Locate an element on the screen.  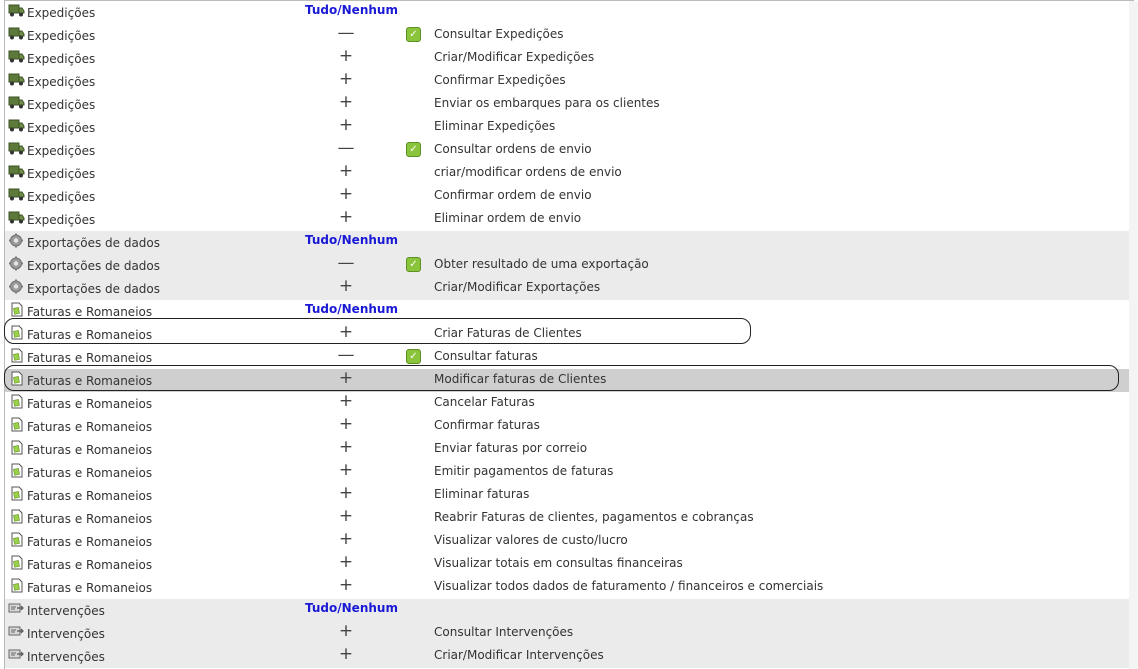
permission-row: Expedições + Confirmar Expedições is located at coordinates (567, 81).